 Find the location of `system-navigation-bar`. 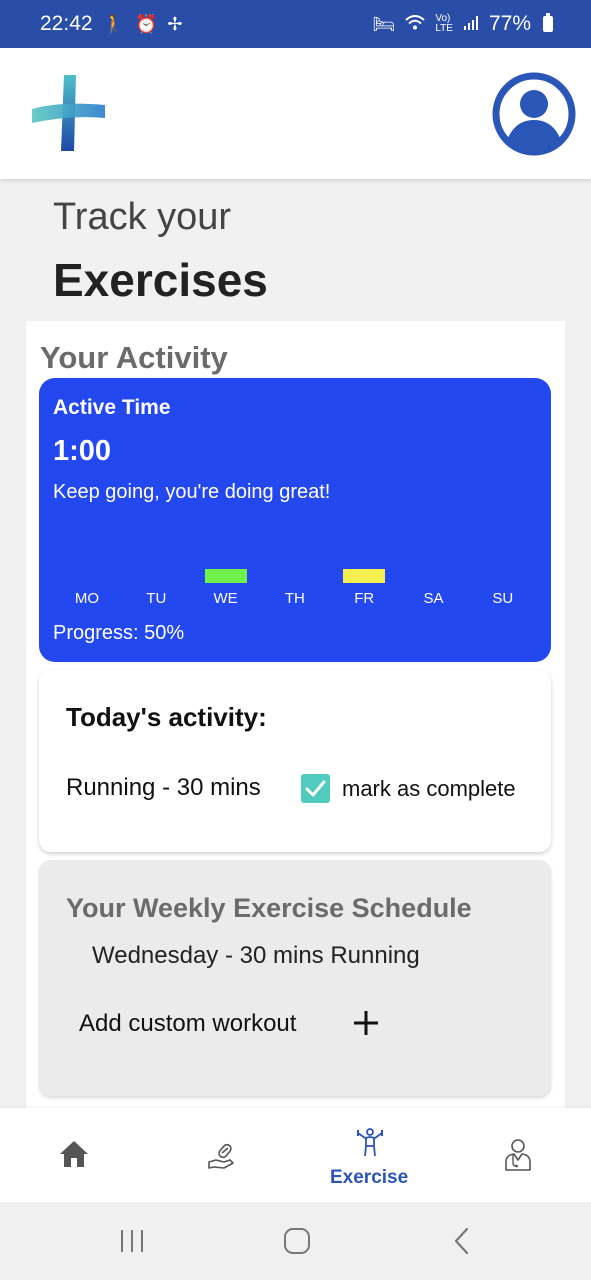

system-navigation-bar is located at coordinates (295, 1241).